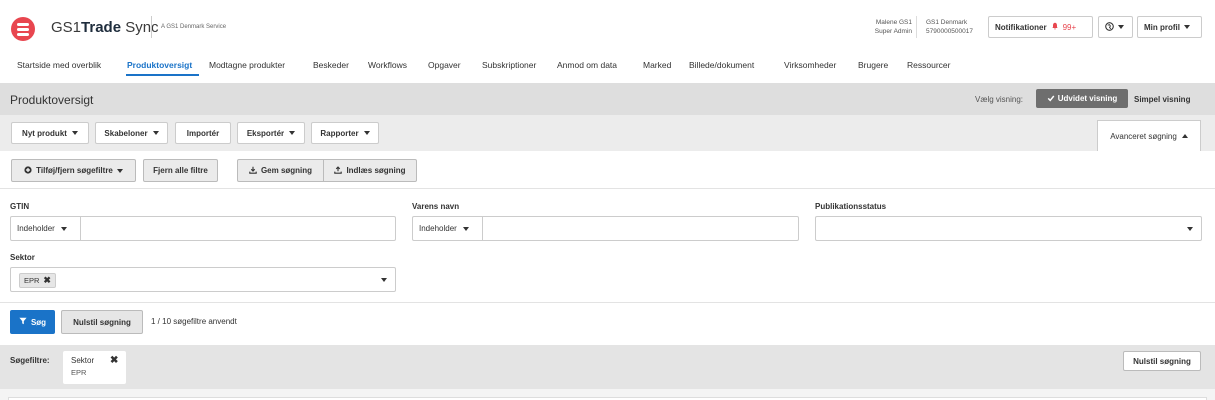  I want to click on sector-label: Sektor, so click(22, 257).